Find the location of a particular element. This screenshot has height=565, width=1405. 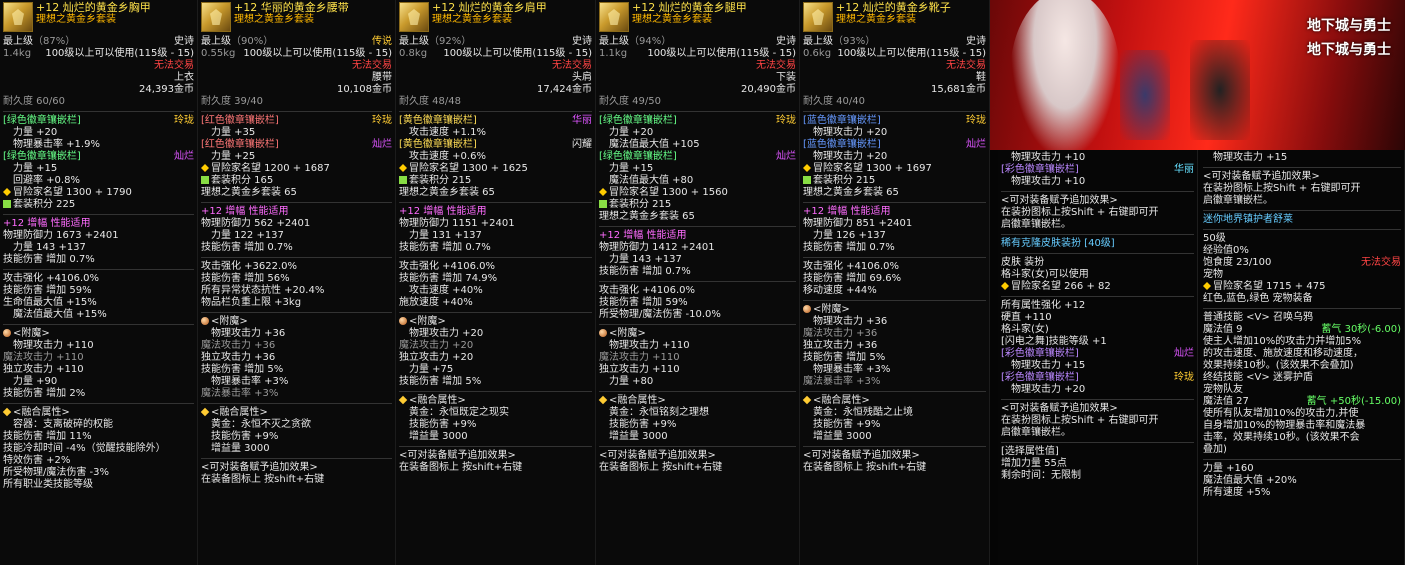

stat-line: 物理防御力 1673 +2401 is located at coordinates (61, 235).